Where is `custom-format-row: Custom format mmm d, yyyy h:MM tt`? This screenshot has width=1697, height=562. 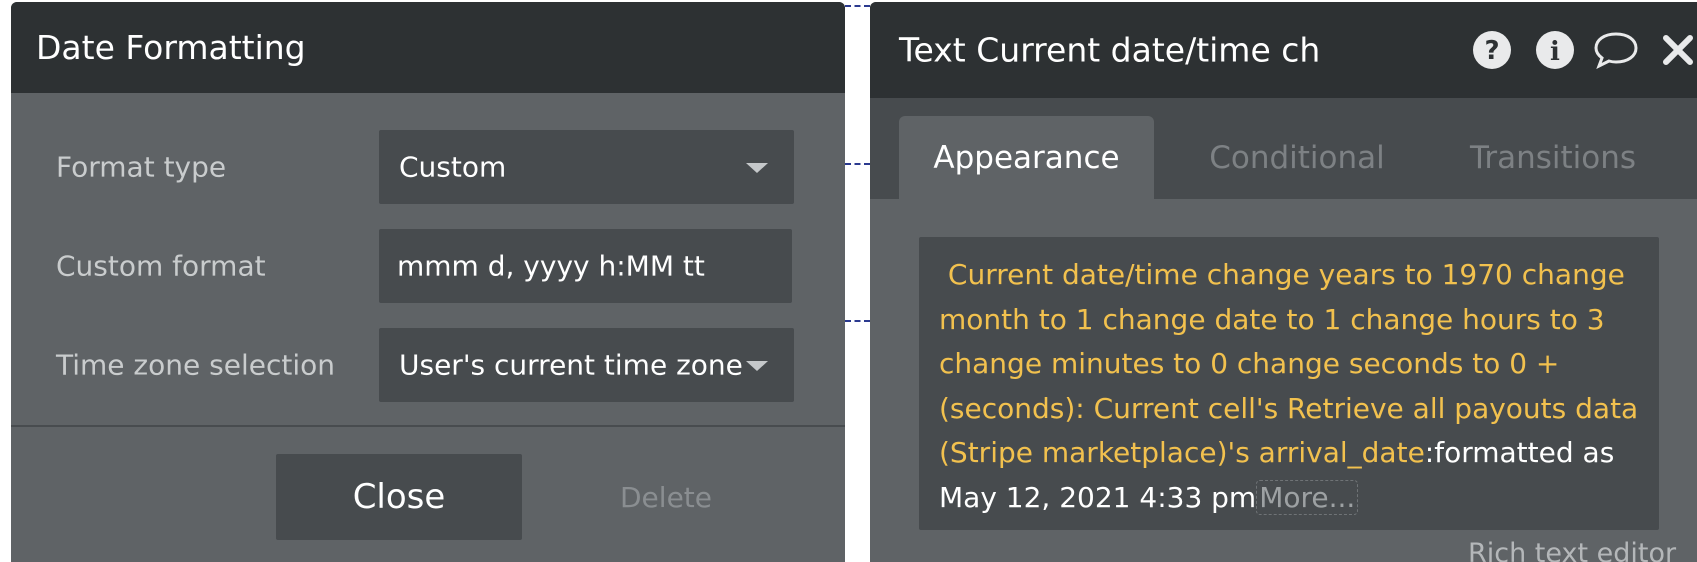
custom-format-row: Custom format mmm d, yyyy h:MM tt is located at coordinates (428, 266).